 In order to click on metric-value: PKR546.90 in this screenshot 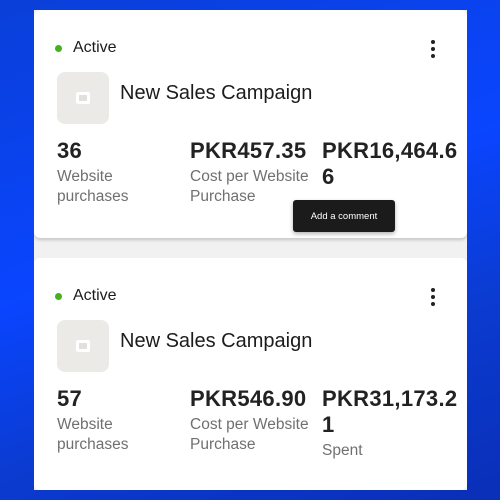, I will do `click(248, 398)`.